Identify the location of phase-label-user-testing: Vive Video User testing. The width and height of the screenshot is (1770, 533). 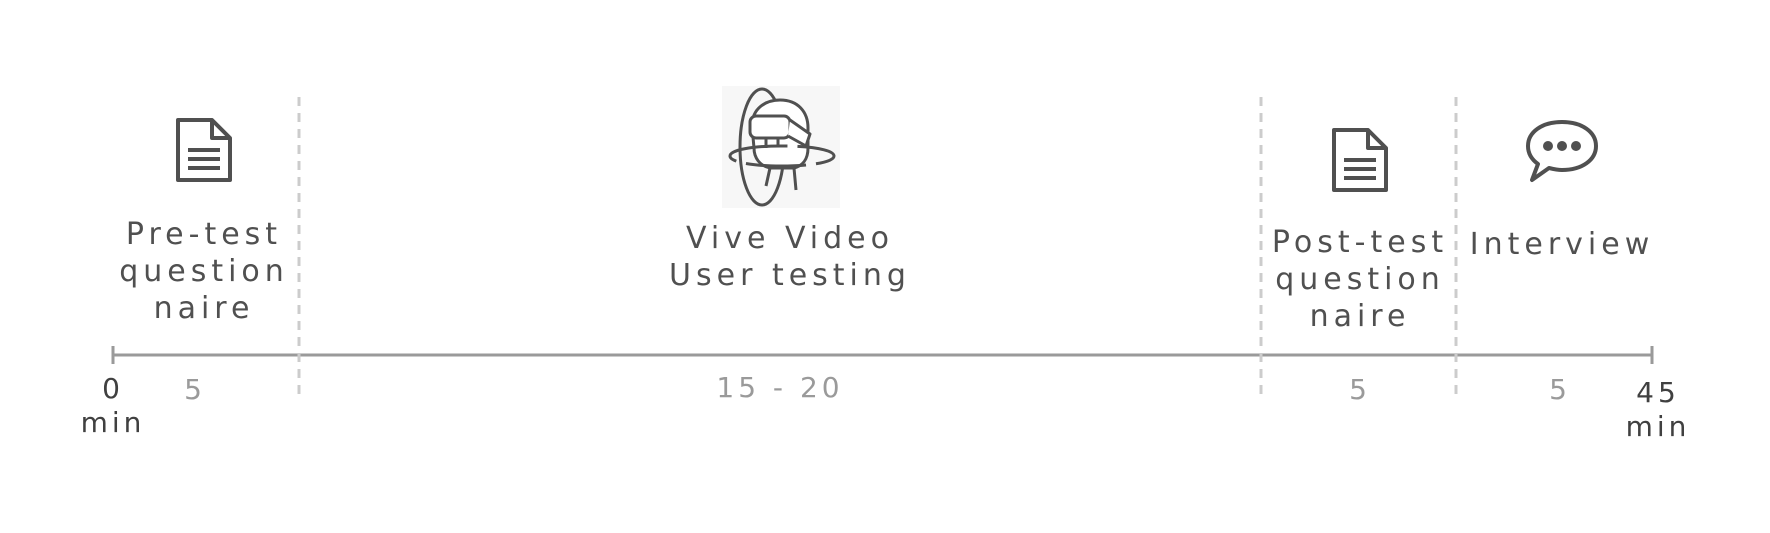
(790, 257).